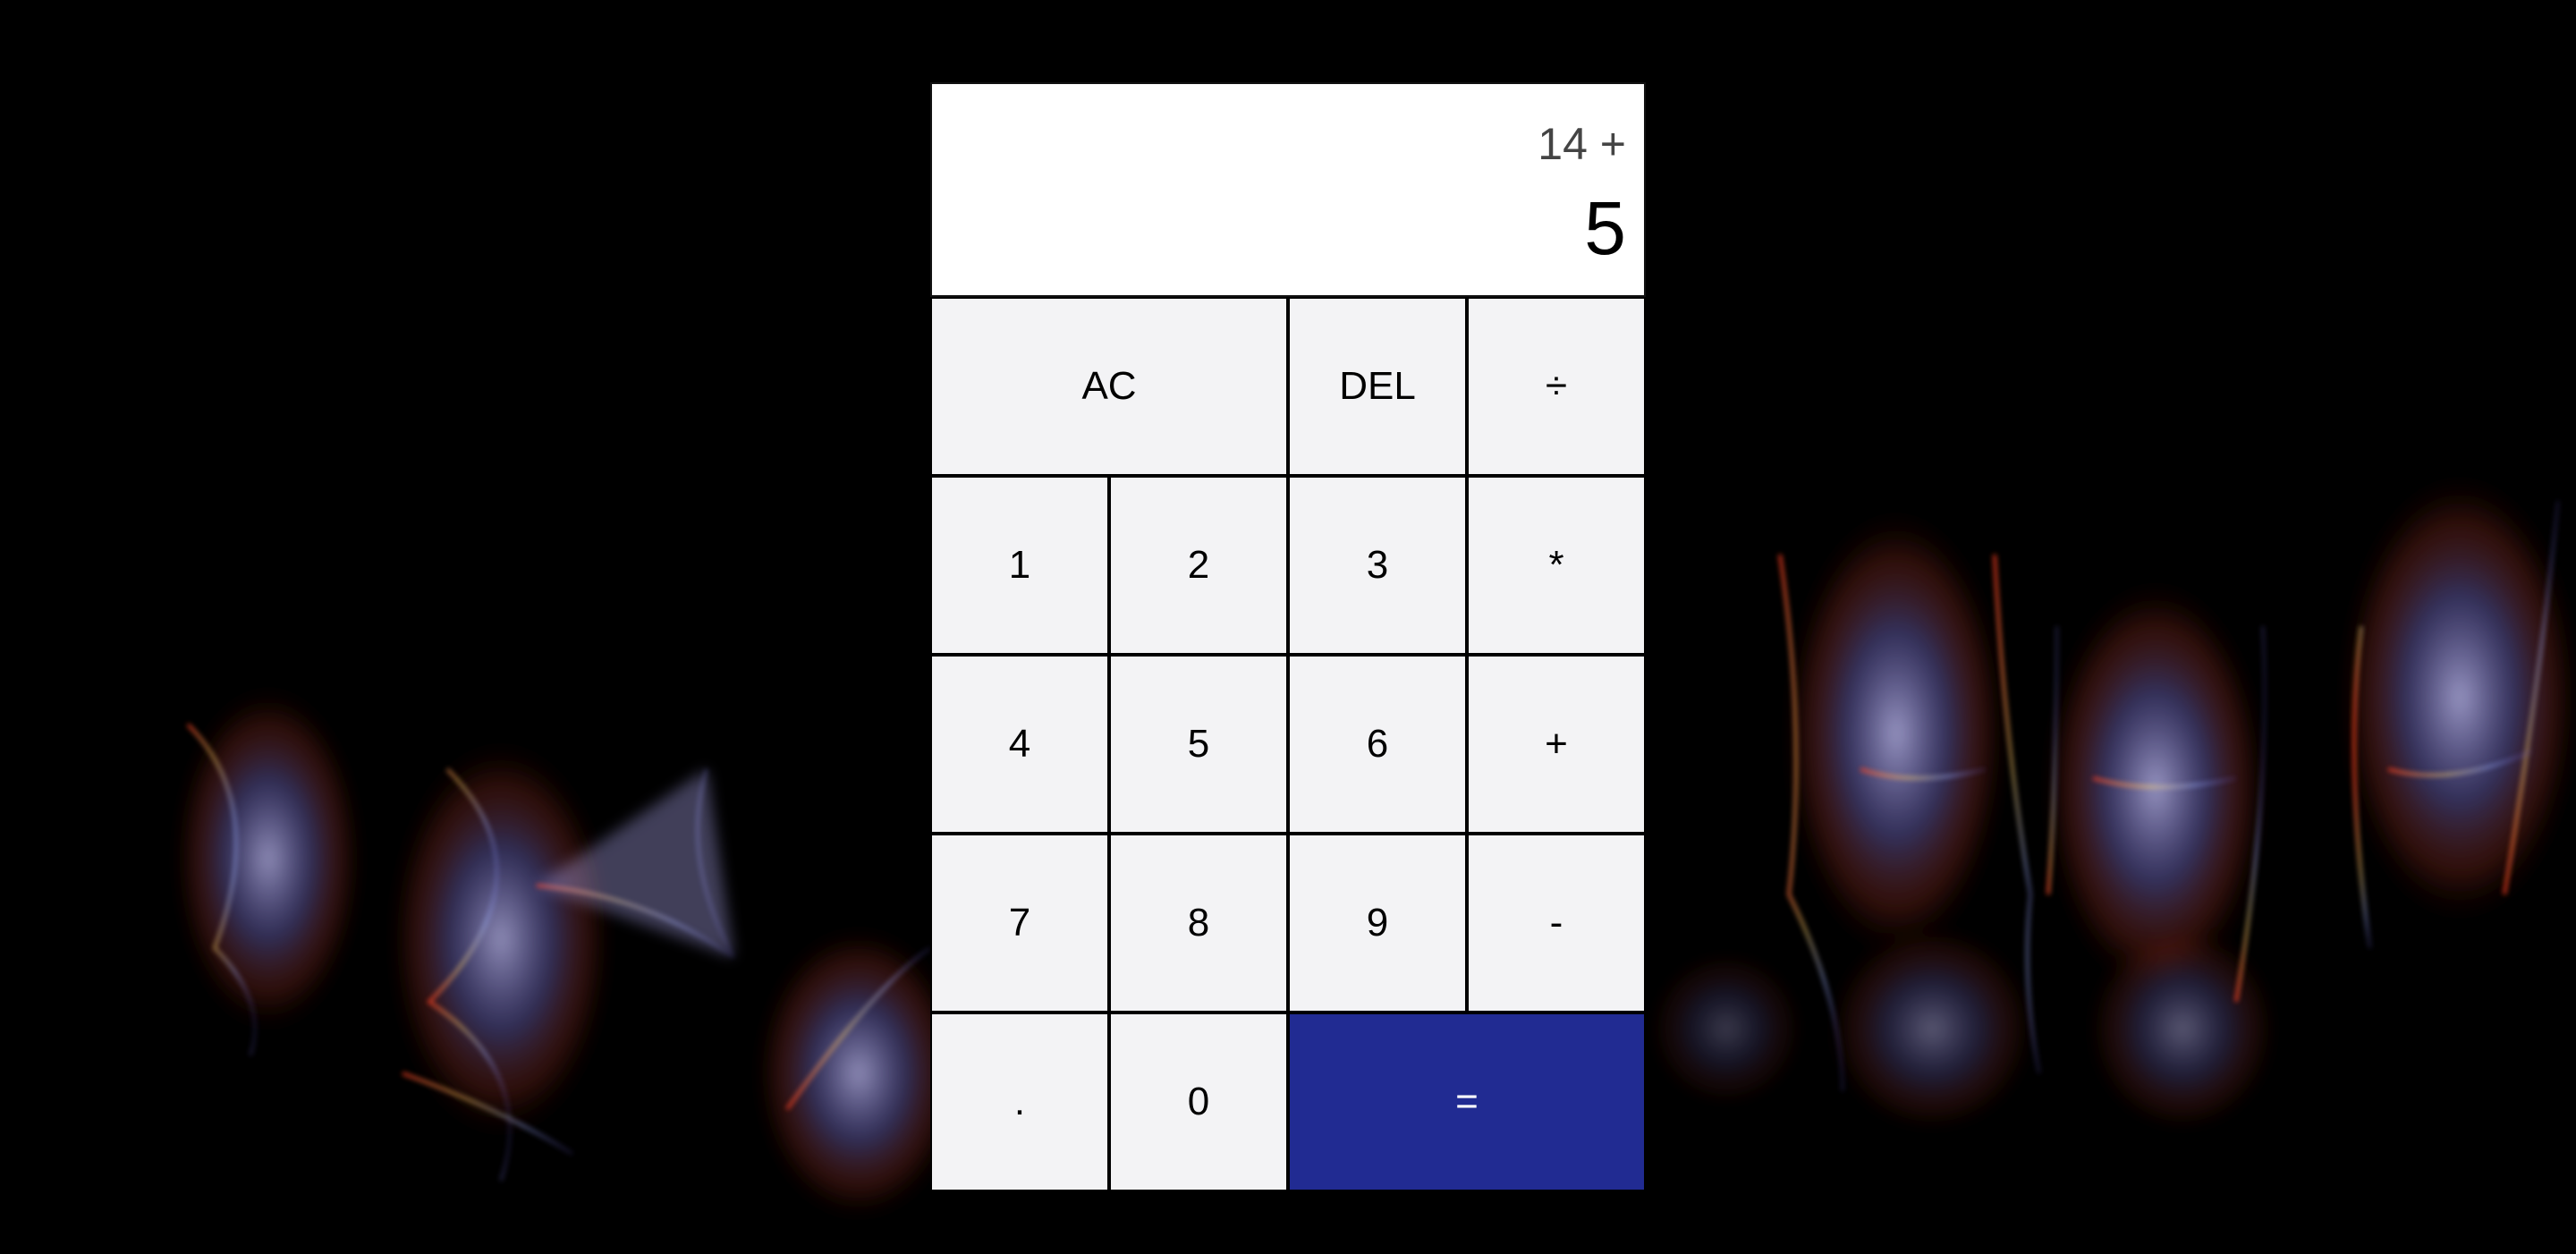 The height and width of the screenshot is (1254, 2576). What do you see at coordinates (1377, 744) in the screenshot?
I see `digit-6-button: 6` at bounding box center [1377, 744].